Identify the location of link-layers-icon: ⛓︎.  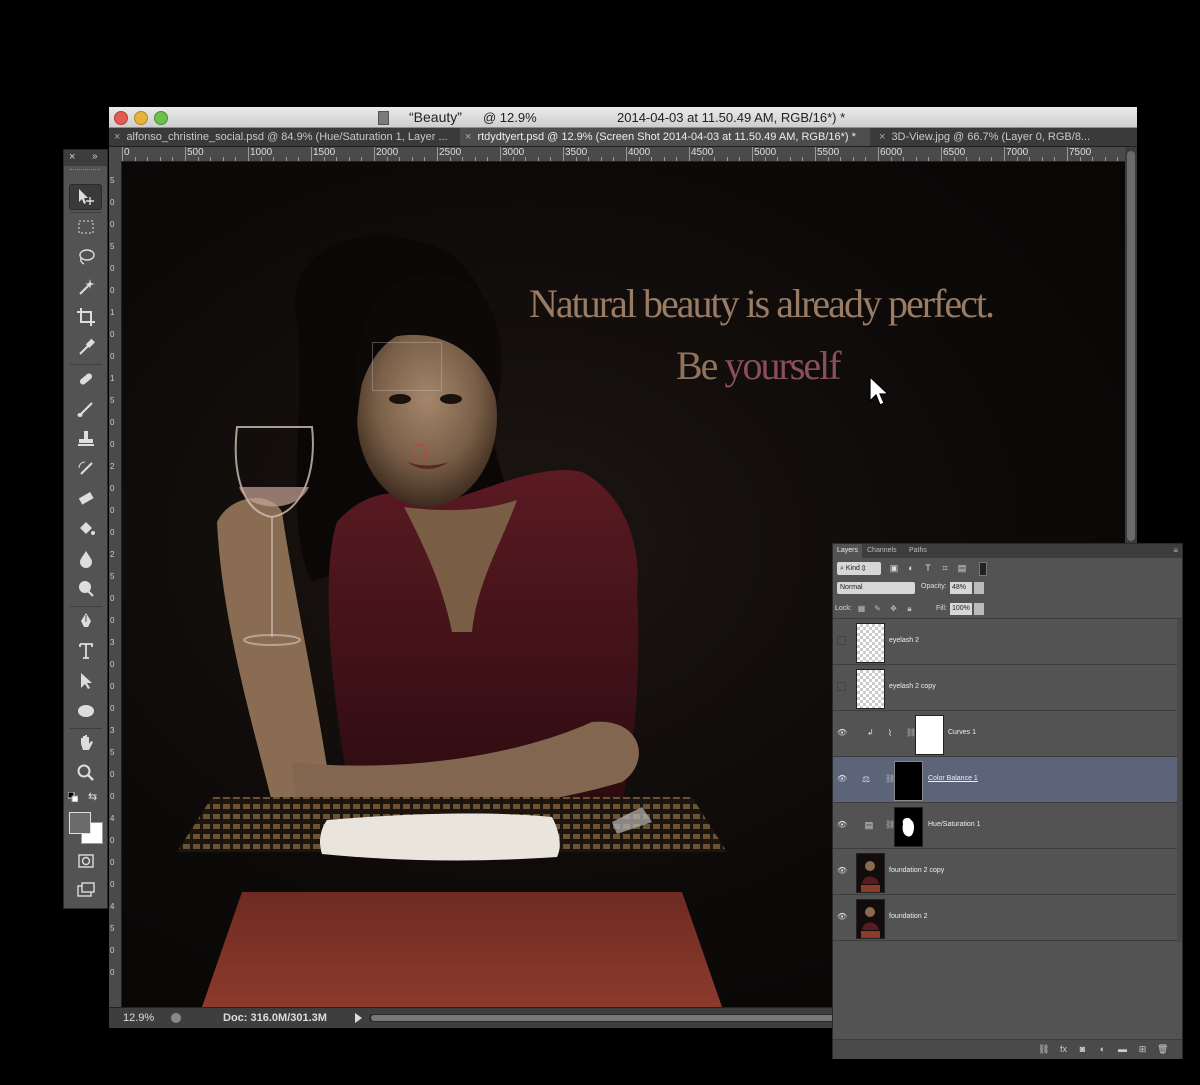
(1043, 1049).